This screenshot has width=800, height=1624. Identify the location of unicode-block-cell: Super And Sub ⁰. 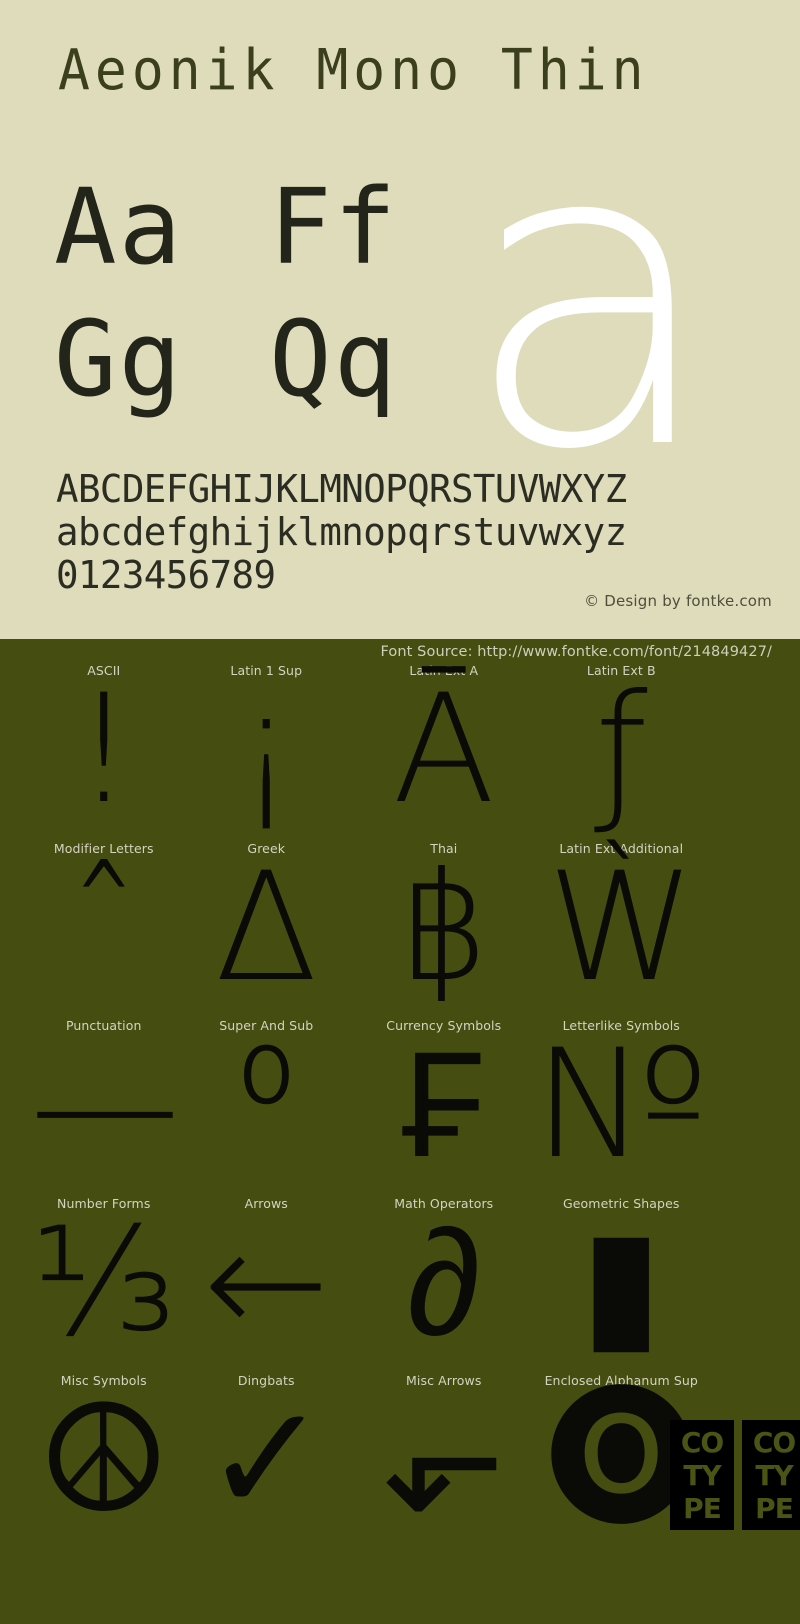
(267, 1101).